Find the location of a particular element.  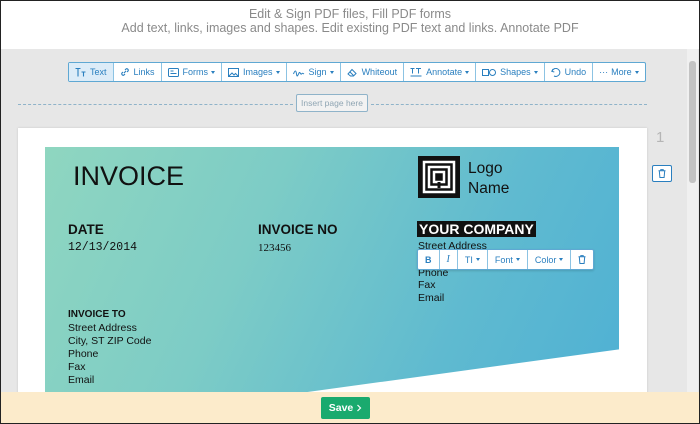

links-tool-button: Links is located at coordinates (138, 72).